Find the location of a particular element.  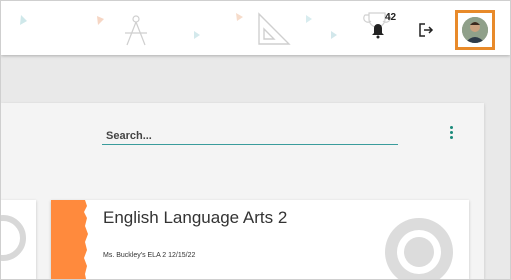

search-input is located at coordinates (250, 136).